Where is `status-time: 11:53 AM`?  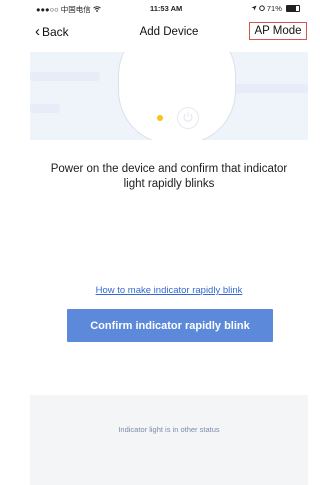
status-time: 11:53 AM is located at coordinates (166, 8).